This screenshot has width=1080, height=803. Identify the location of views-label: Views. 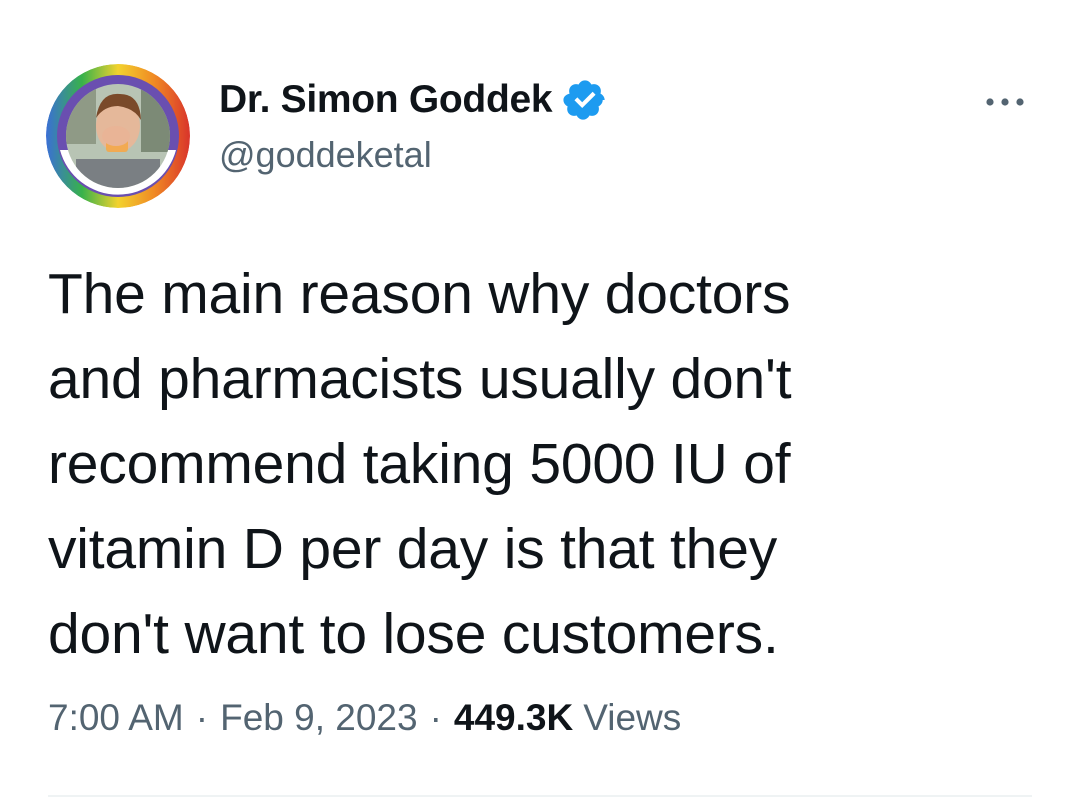
(632, 717).